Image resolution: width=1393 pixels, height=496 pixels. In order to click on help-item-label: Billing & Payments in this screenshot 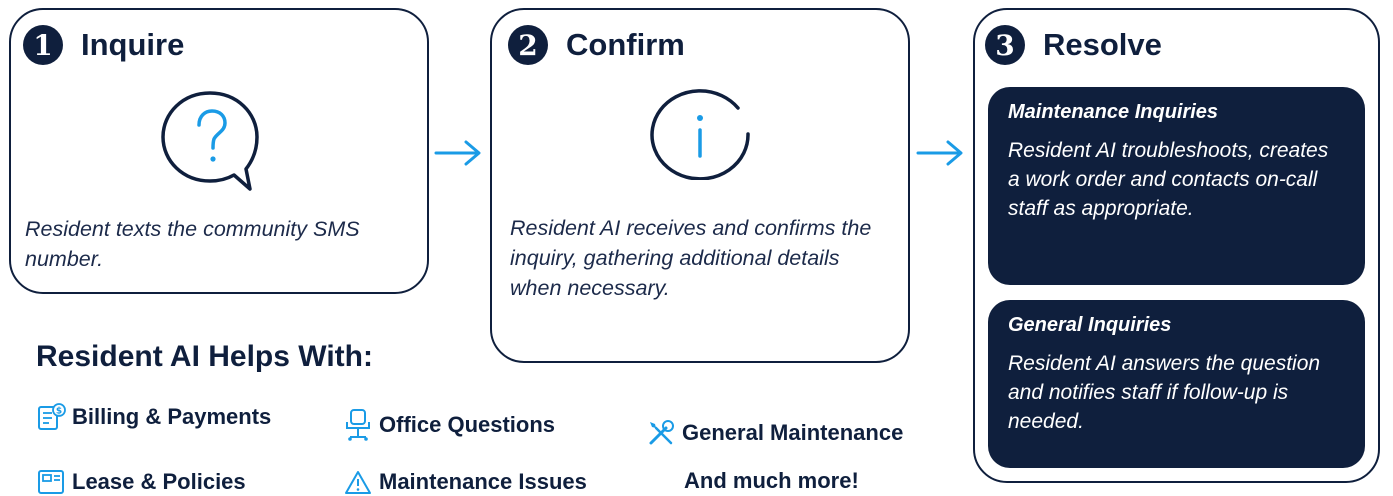, I will do `click(172, 416)`.